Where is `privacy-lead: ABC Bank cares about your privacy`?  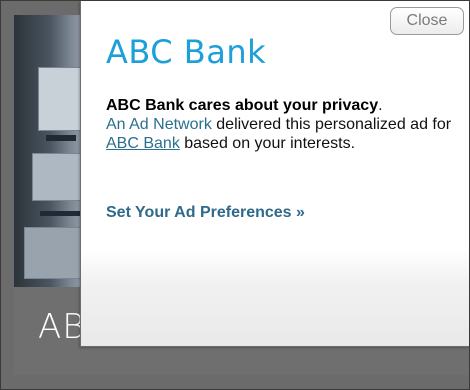 privacy-lead: ABC Bank cares about your privacy is located at coordinates (242, 105).